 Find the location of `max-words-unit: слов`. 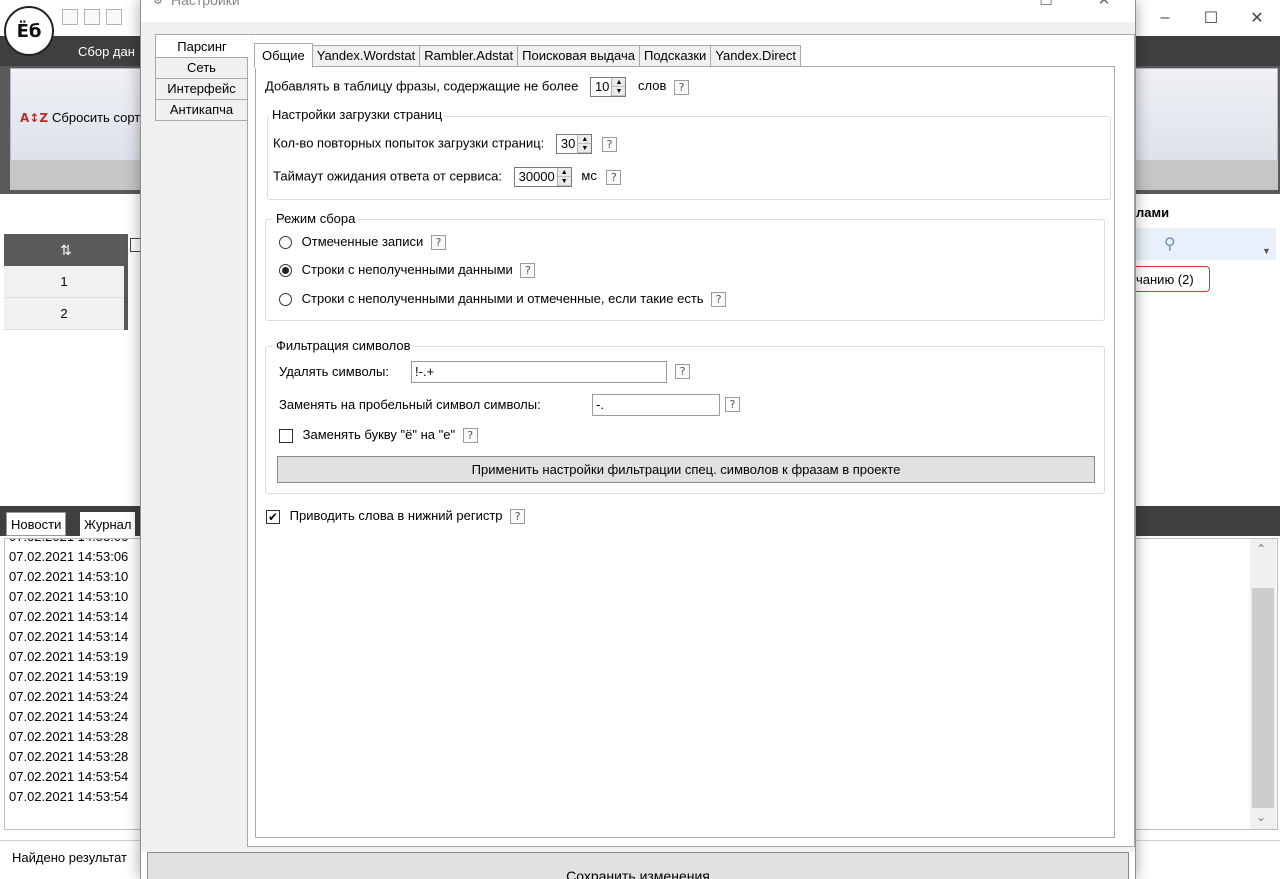

max-words-unit: слов is located at coordinates (652, 86).